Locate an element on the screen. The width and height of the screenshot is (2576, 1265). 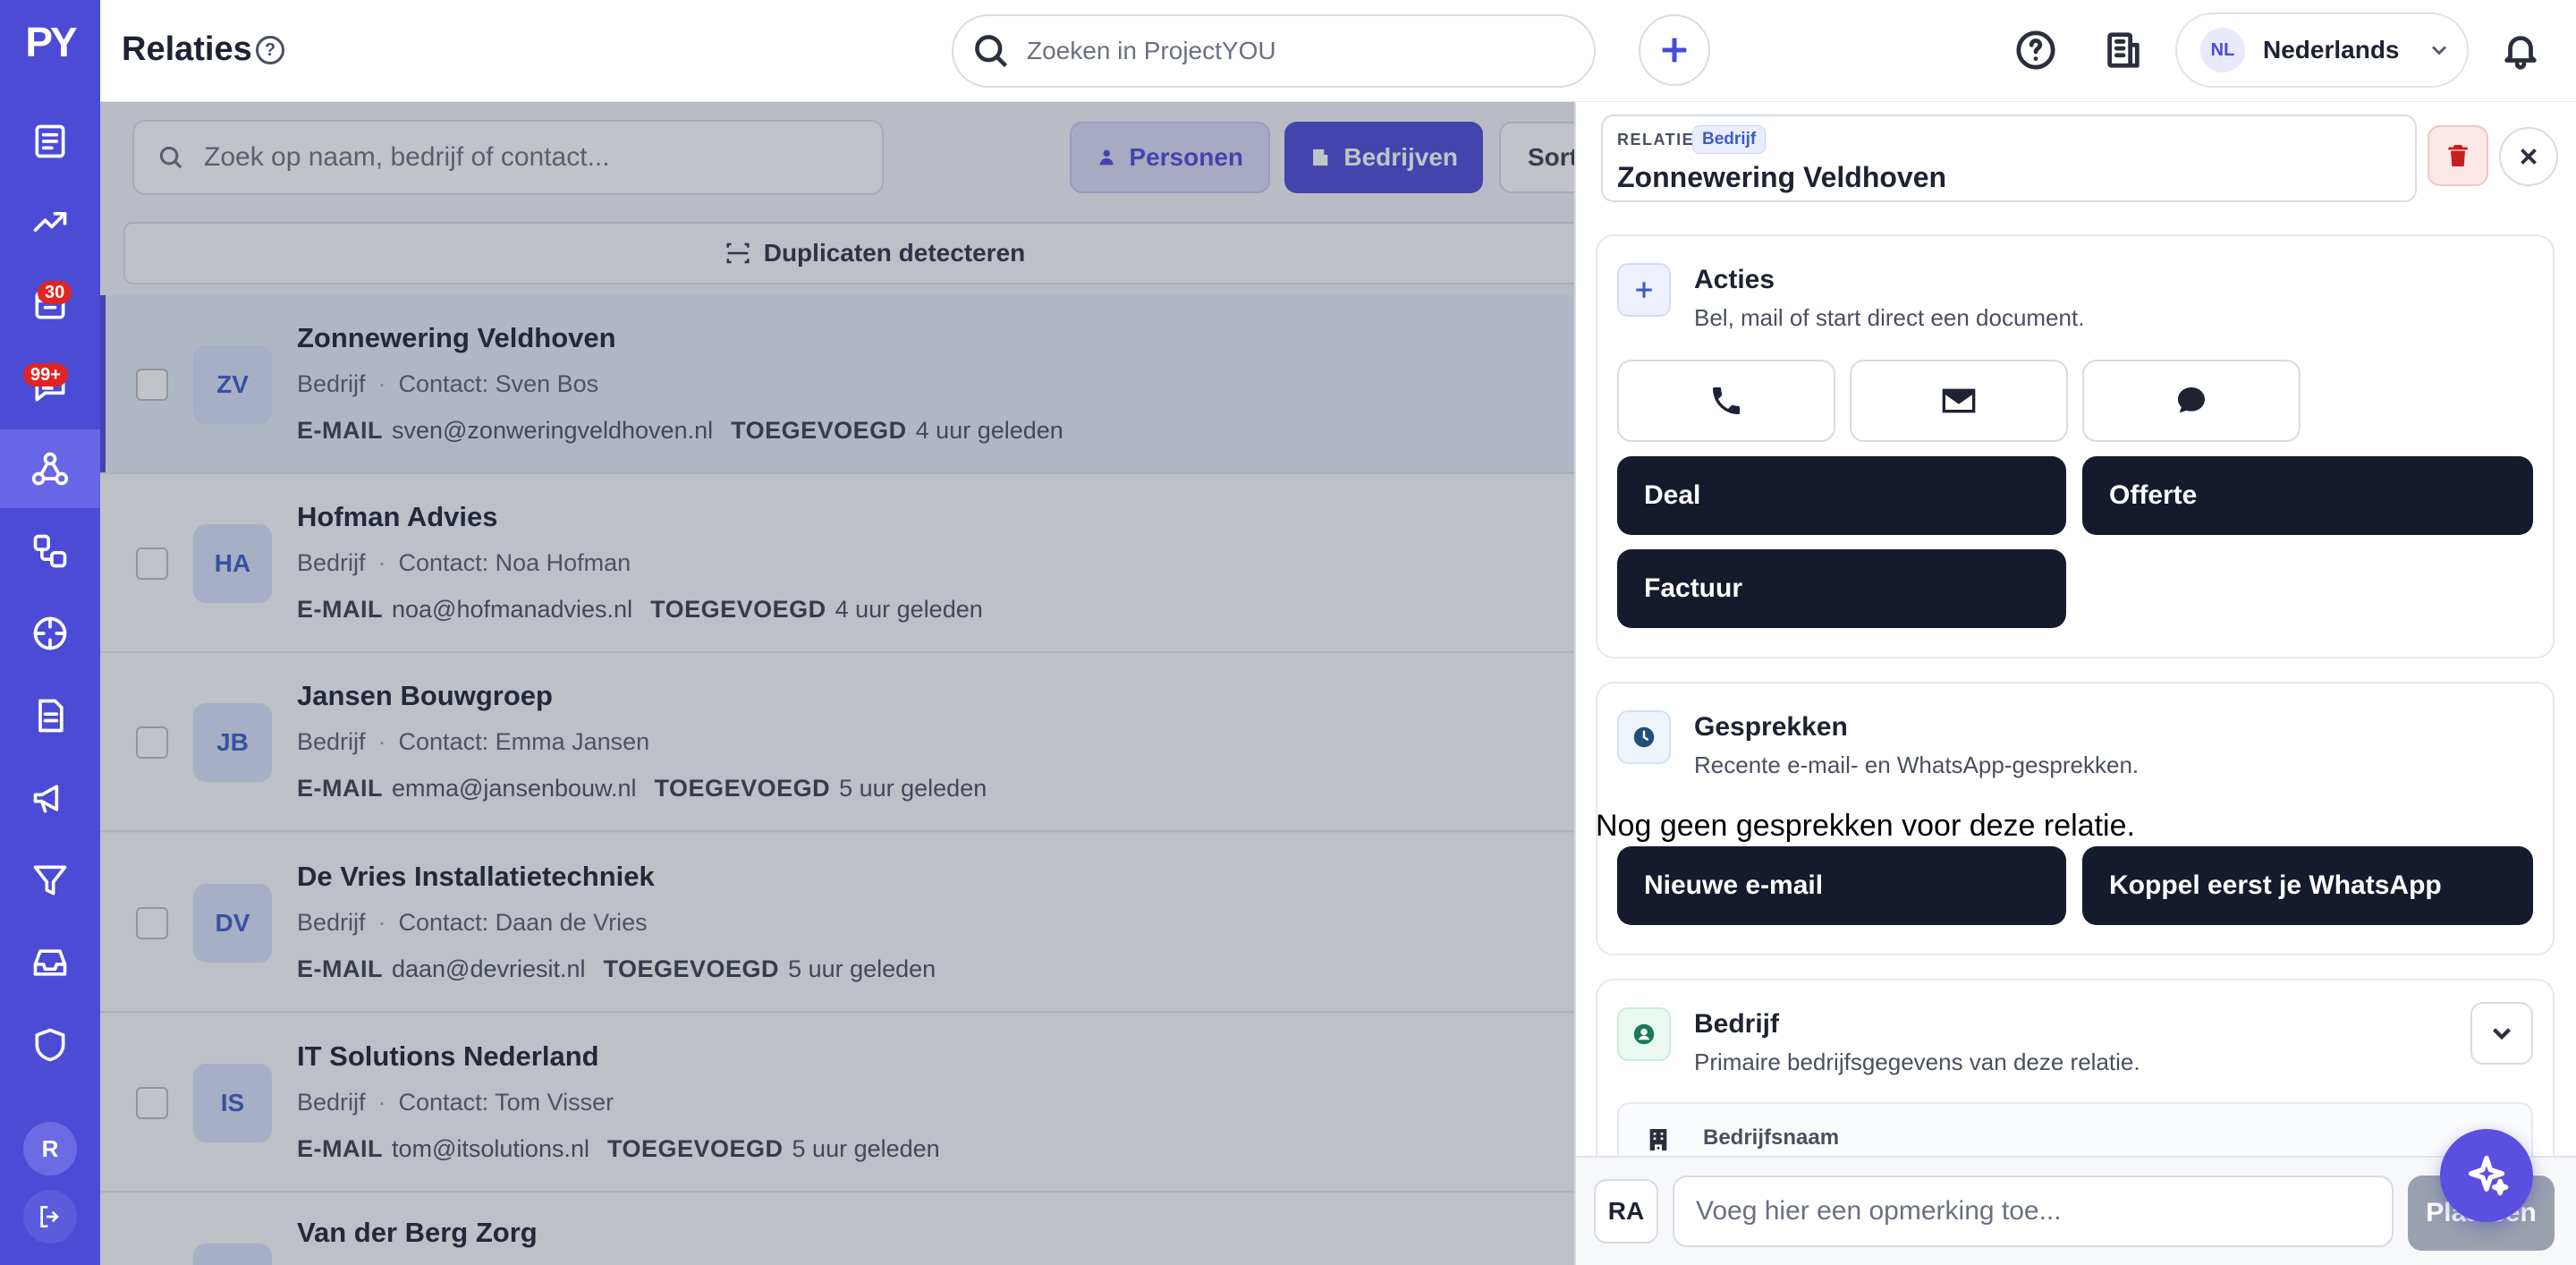
email-button is located at coordinates (1959, 401).